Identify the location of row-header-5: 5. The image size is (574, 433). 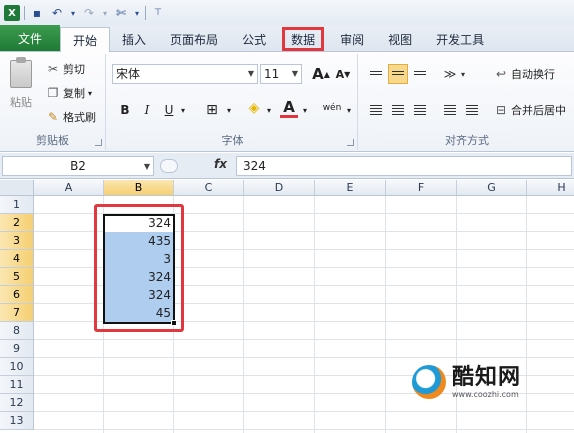
(17, 277).